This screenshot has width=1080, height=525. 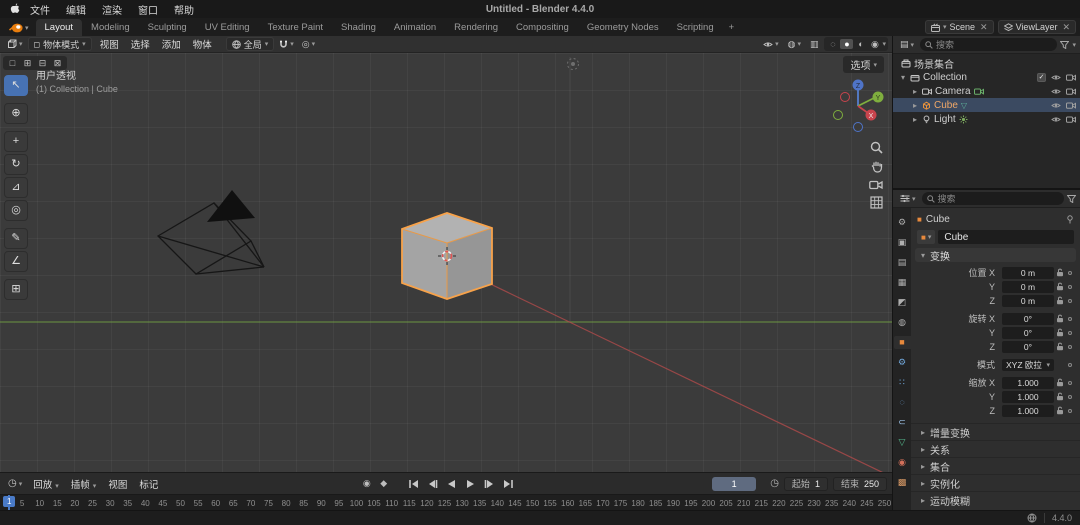 I want to click on timeline-menu-item: 回放, so click(x=46, y=484).